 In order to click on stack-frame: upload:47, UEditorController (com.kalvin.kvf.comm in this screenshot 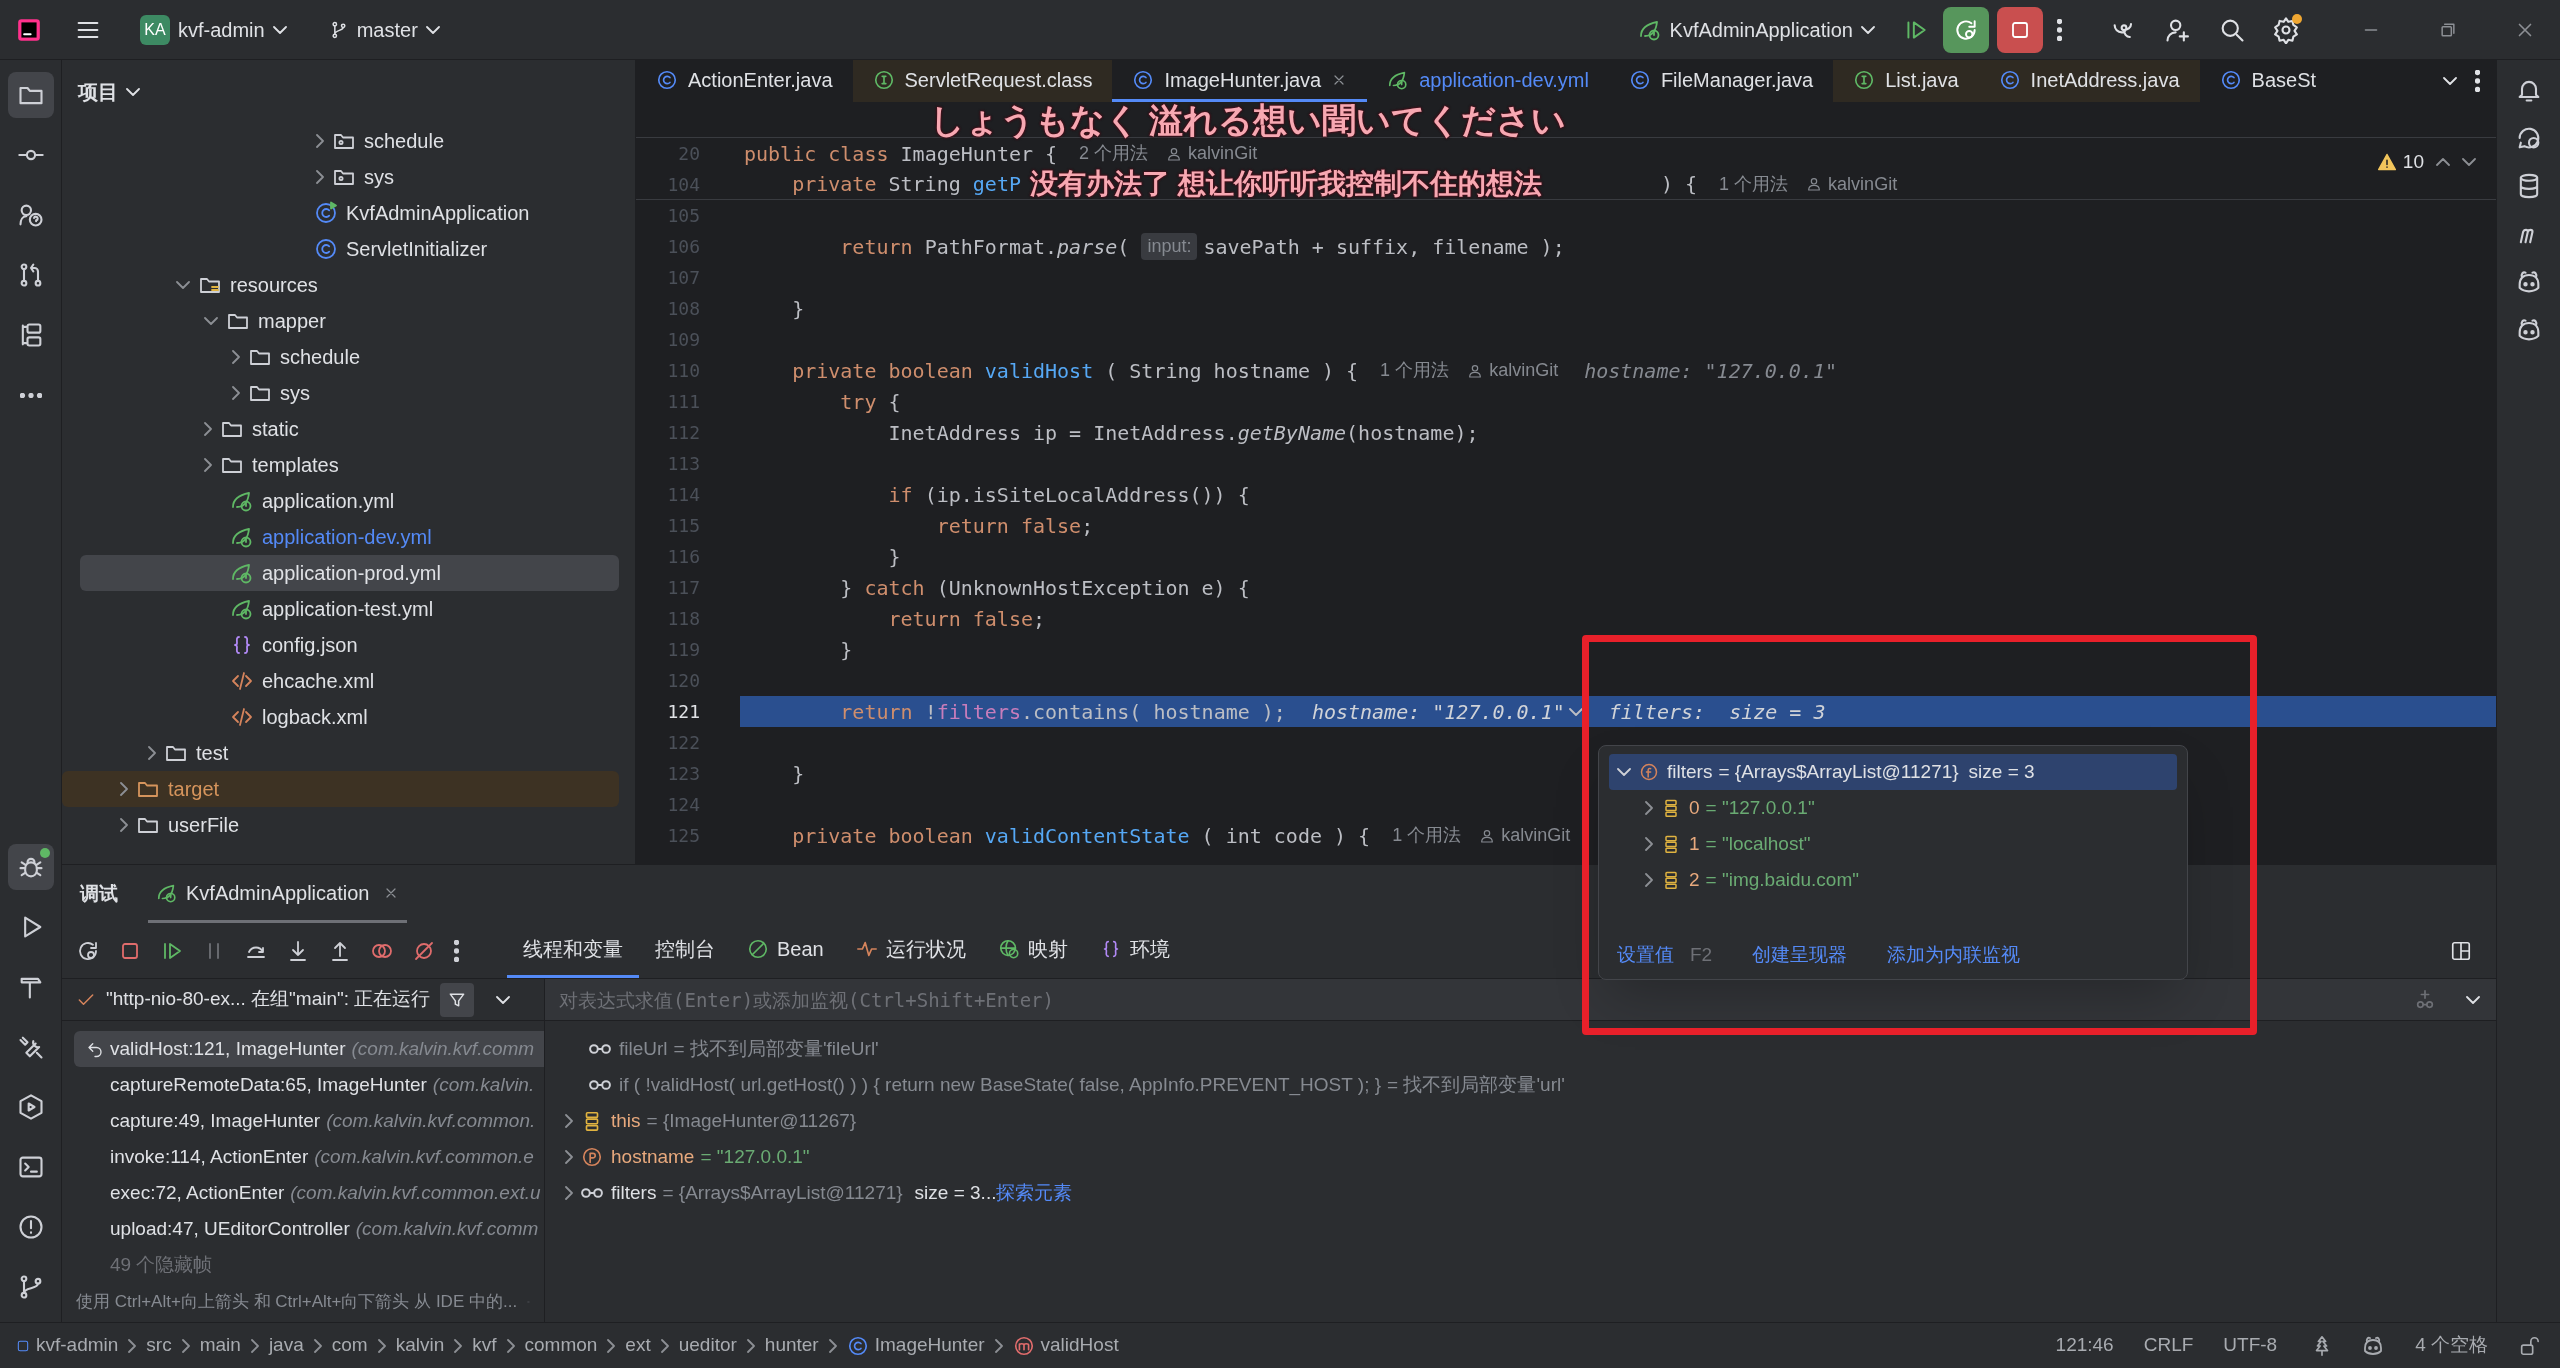, I will do `click(309, 1229)`.